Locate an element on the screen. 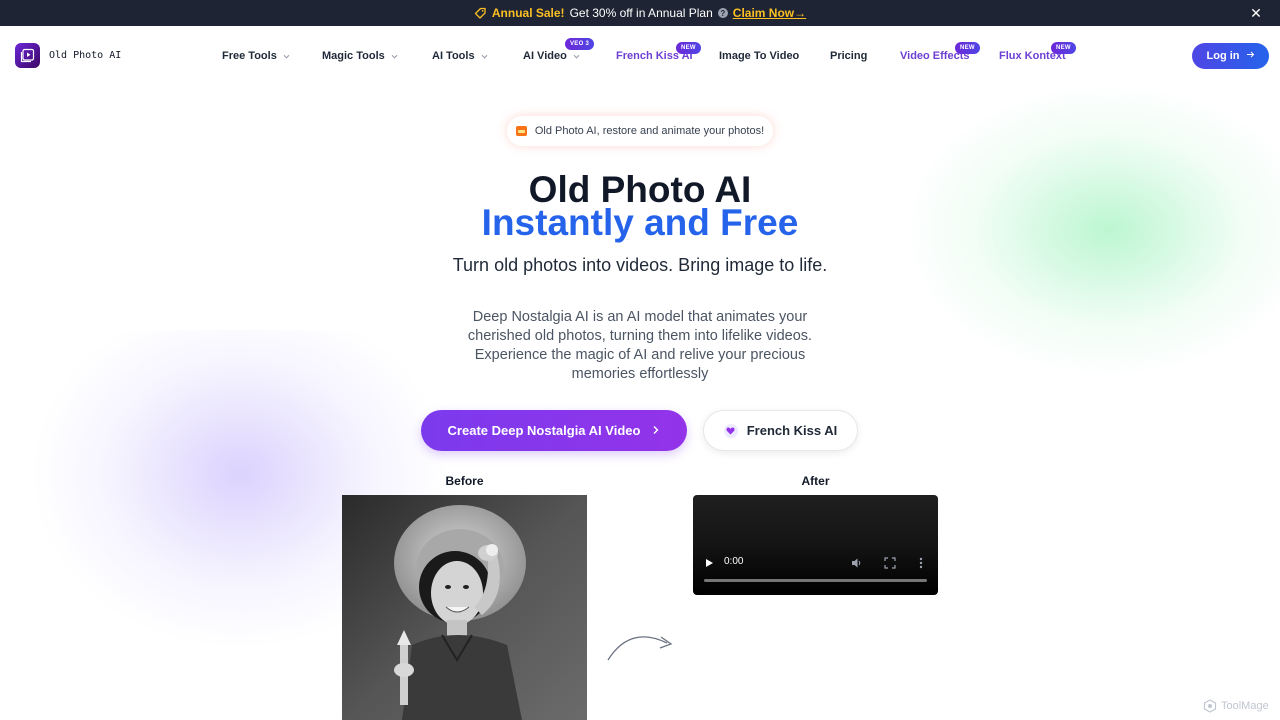 Image resolution: width=1280 pixels, height=720 pixels. logo-text: Old Photo AI is located at coordinates (85, 55).